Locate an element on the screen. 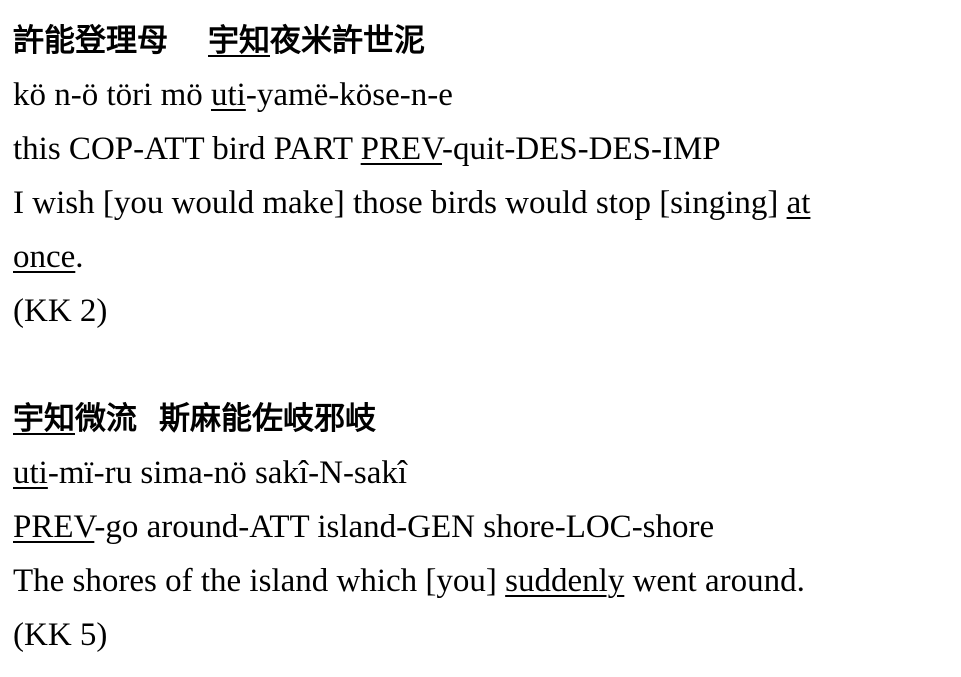 The height and width of the screenshot is (677, 961). ex2-source: (KK 5) is located at coordinates (60, 635).